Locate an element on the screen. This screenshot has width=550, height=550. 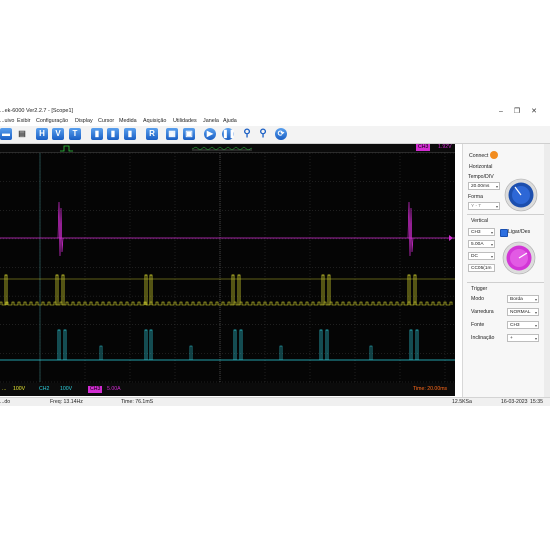
probe-select: CC05(1m is located at coordinates (481, 268).